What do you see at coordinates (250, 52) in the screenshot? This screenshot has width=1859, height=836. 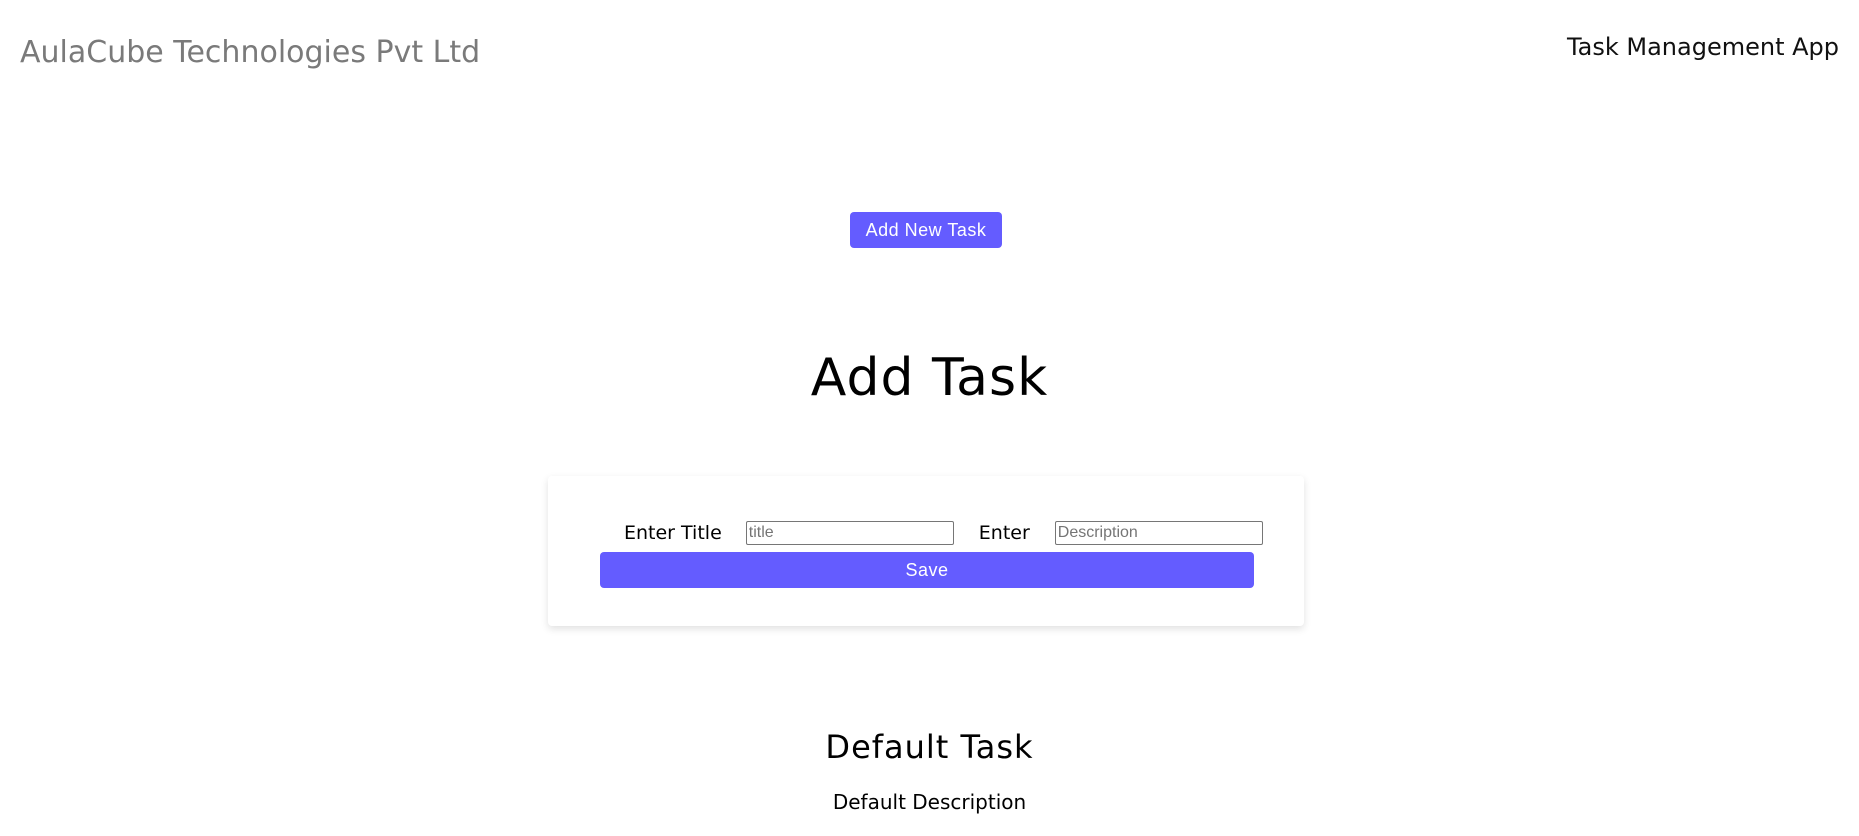 I see `brand-name: AulaCube Technologies Pvt Ltd` at bounding box center [250, 52].